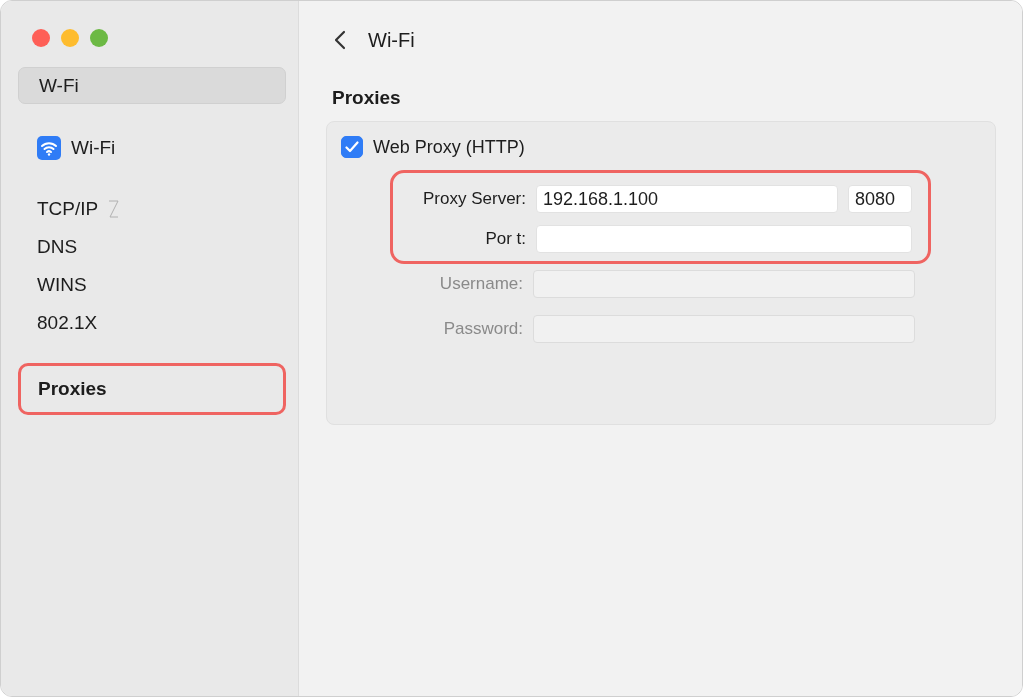 This screenshot has width=1023, height=697. I want to click on item-label: W-Fi, so click(59, 85).